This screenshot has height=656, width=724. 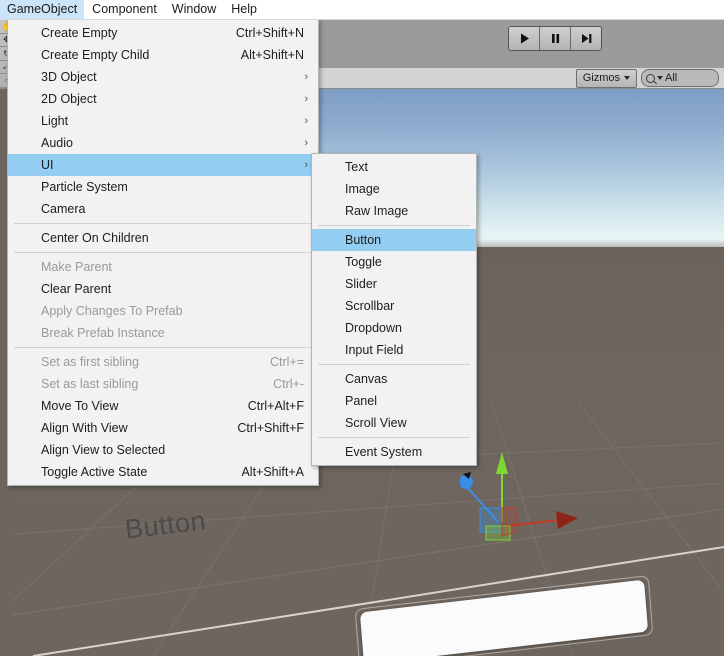 I want to click on menu-item-button: Button, so click(x=394, y=240).